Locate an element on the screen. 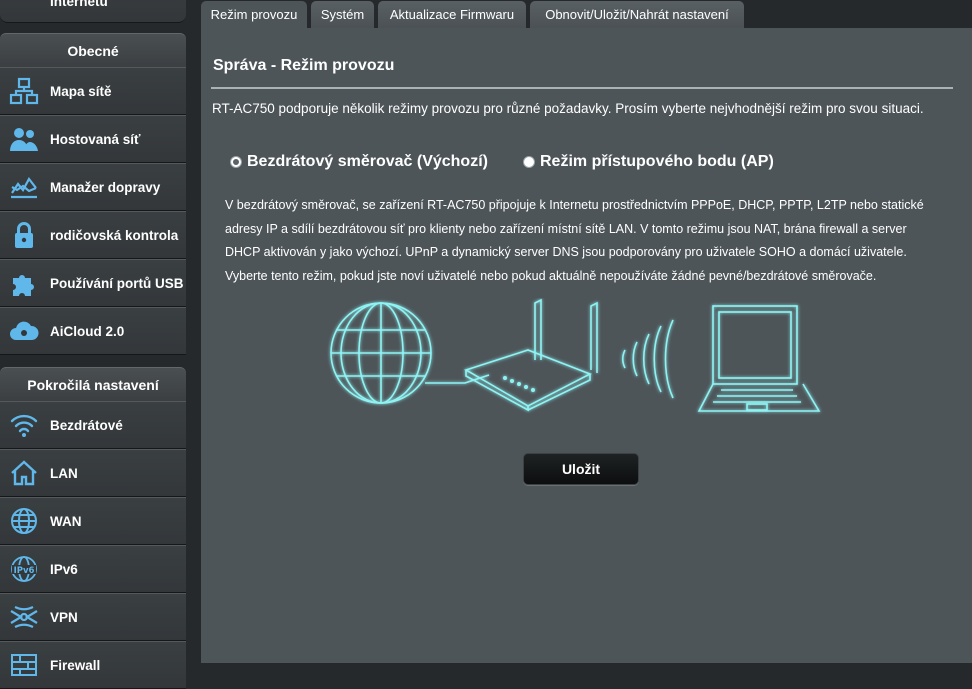 This screenshot has height=689, width=972. traffic-manager-icon is located at coordinates (24, 187).